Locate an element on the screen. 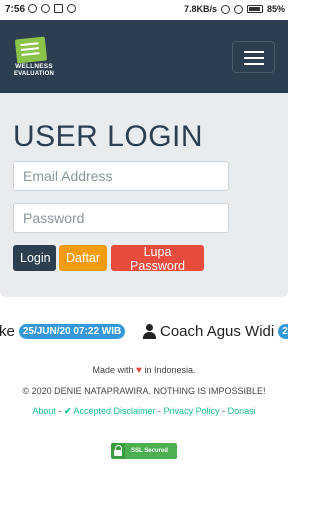 Image resolution: width=320 pixels, height=512 pixels. battery-level: 85% is located at coordinates (275, 9).